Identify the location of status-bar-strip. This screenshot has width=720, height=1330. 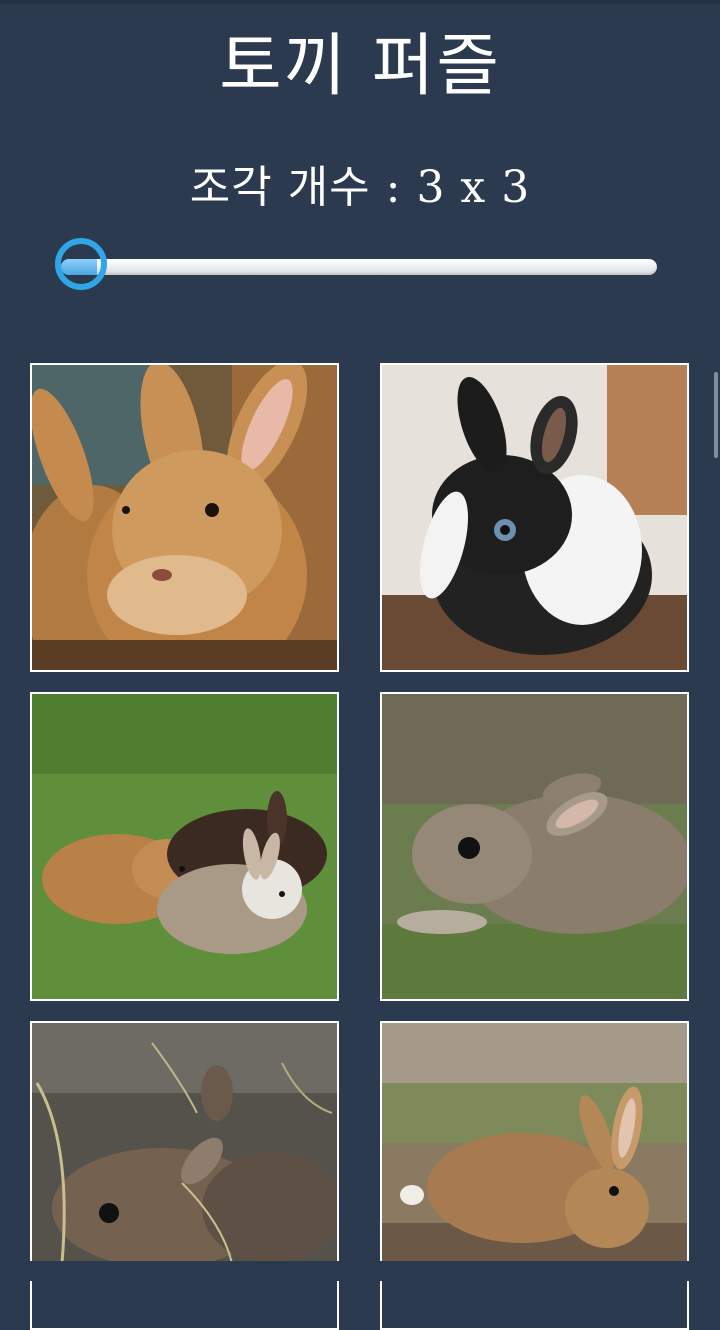
(360, 2).